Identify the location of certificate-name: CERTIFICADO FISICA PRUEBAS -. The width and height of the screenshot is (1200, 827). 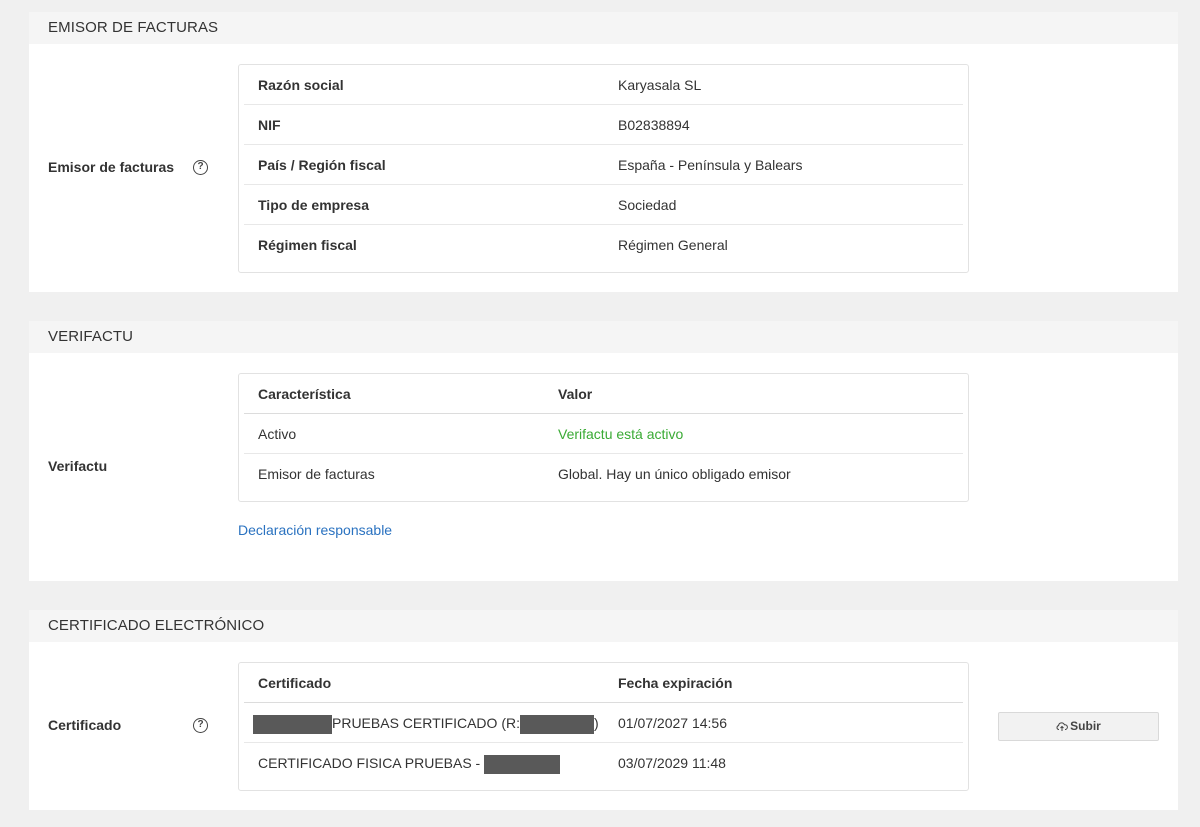
(409, 763).